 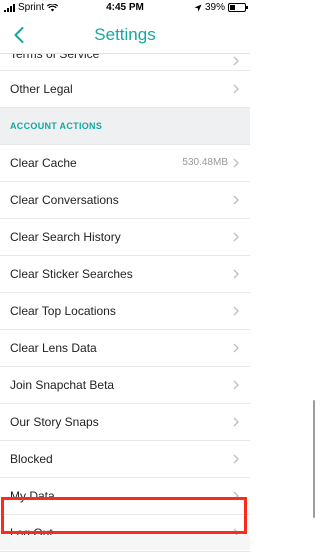 I want to click on settings-row-our-story-snaps: Our Story Snaps, so click(x=125, y=422).